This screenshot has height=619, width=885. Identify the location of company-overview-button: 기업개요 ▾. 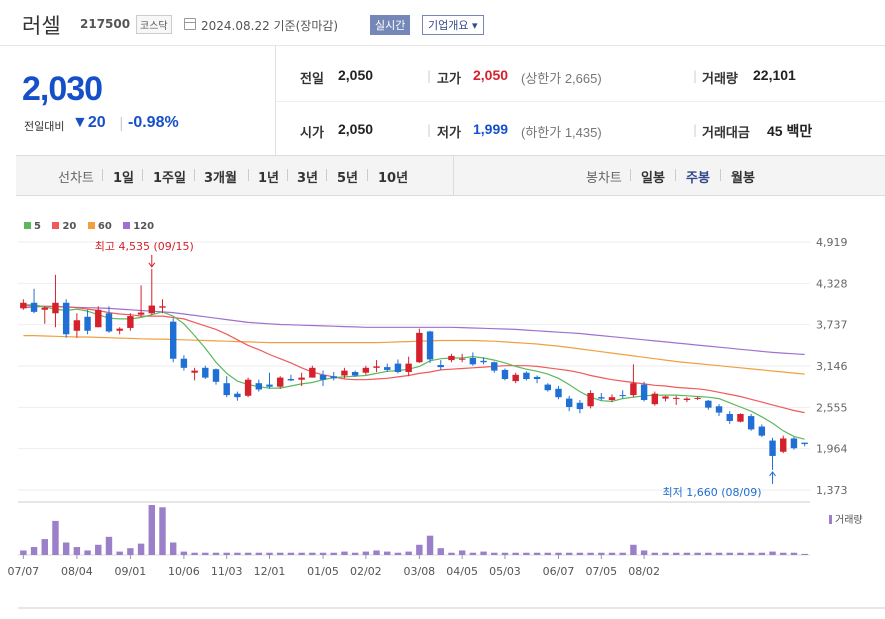
(453, 25).